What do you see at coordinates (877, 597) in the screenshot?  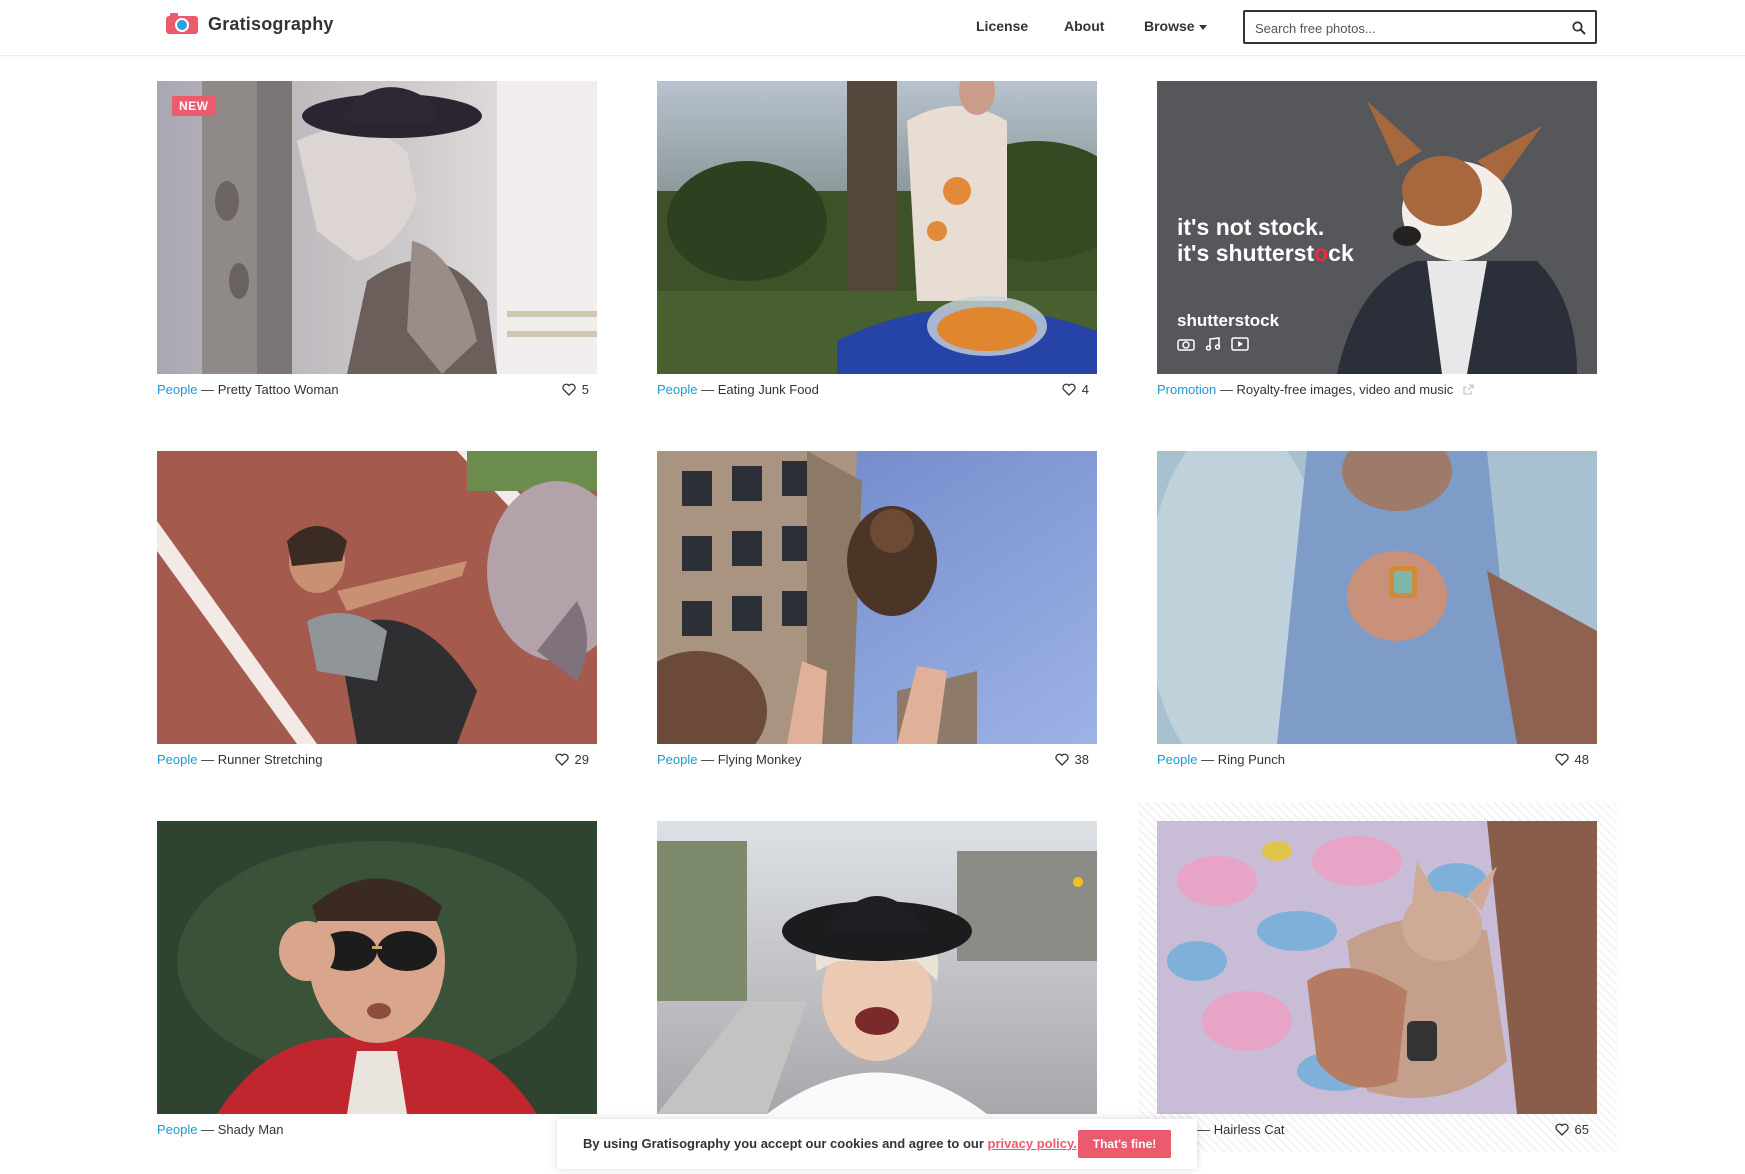 I see `photo-flying-monkey` at bounding box center [877, 597].